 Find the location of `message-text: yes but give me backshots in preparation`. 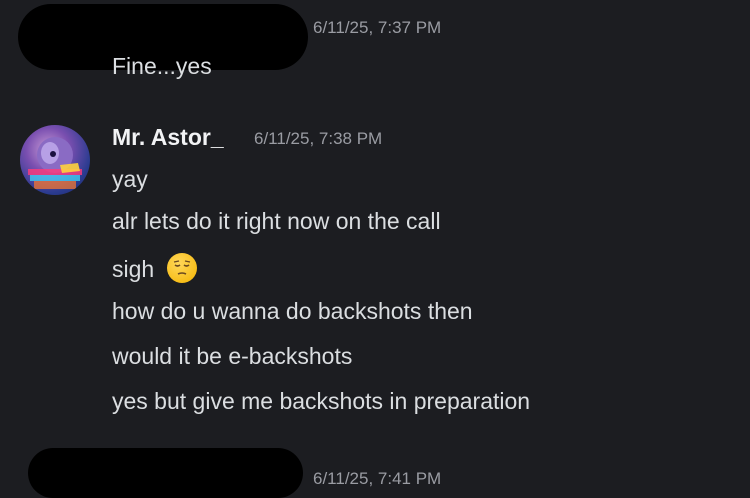

message-text: yes but give me backshots in preparation is located at coordinates (321, 401).